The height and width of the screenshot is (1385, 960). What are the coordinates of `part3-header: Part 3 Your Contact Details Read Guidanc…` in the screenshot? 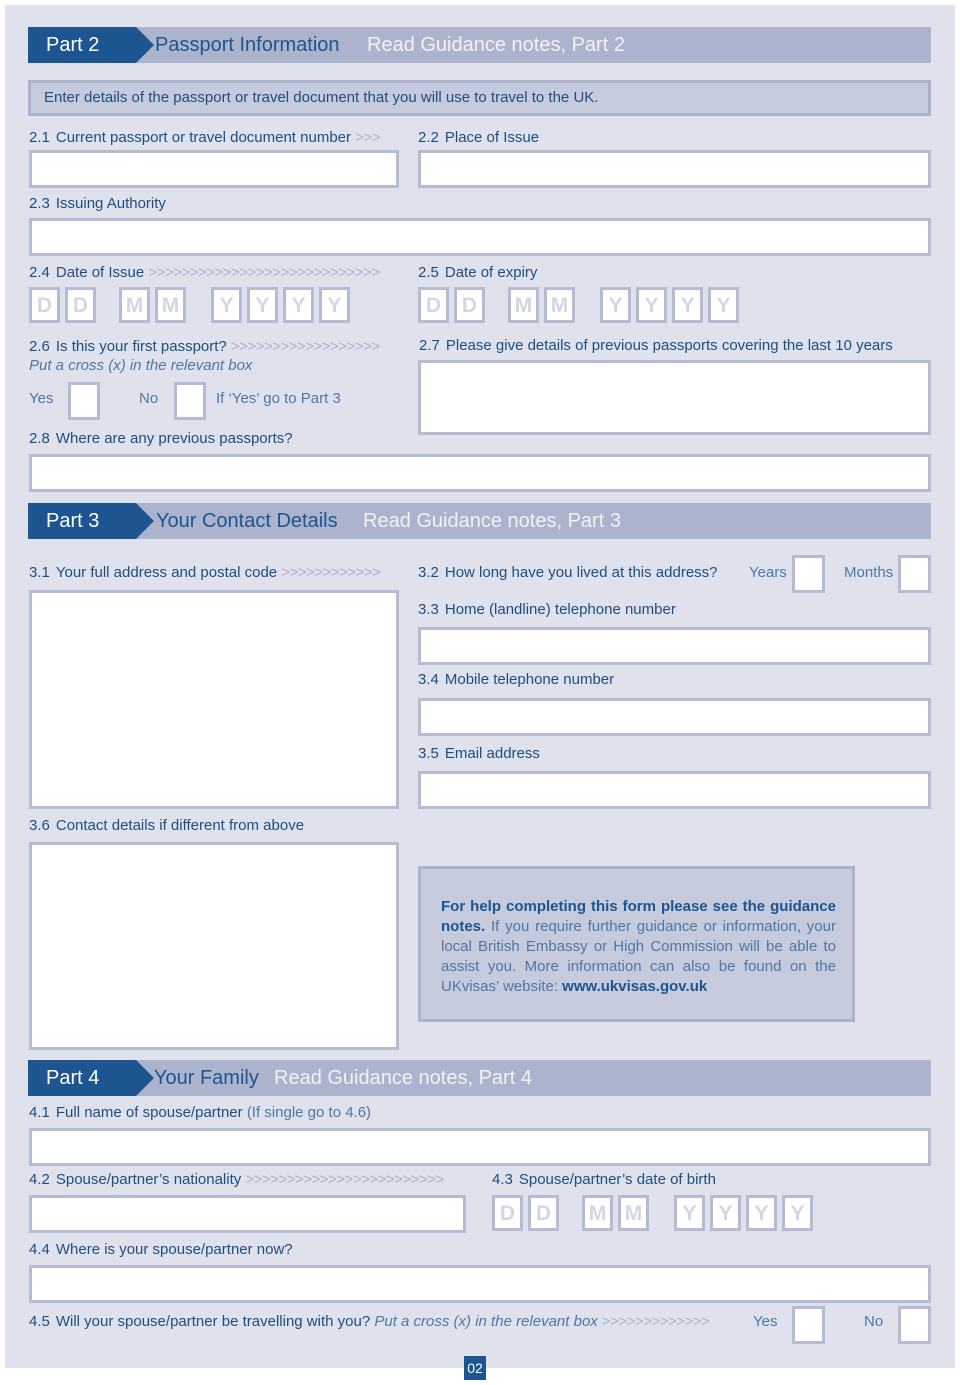 It's located at (479, 521).